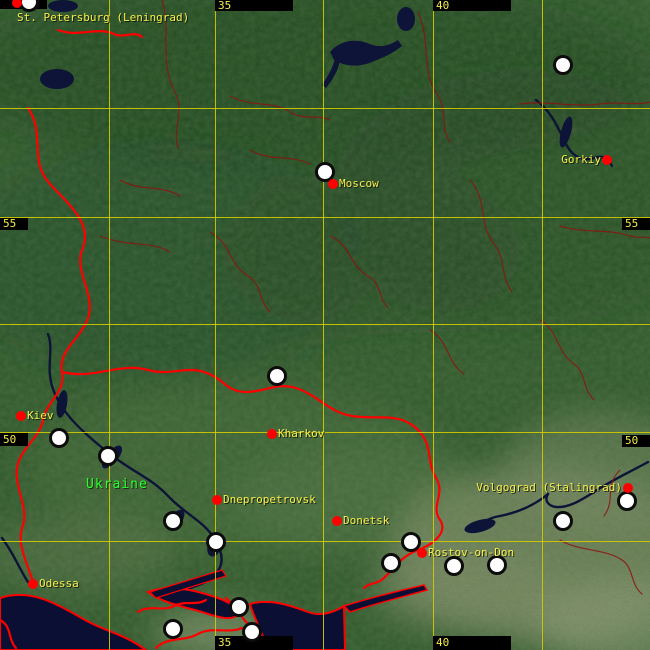 This screenshot has width=650, height=650. What do you see at coordinates (359, 183) in the screenshot?
I see `city-label: Moscow` at bounding box center [359, 183].